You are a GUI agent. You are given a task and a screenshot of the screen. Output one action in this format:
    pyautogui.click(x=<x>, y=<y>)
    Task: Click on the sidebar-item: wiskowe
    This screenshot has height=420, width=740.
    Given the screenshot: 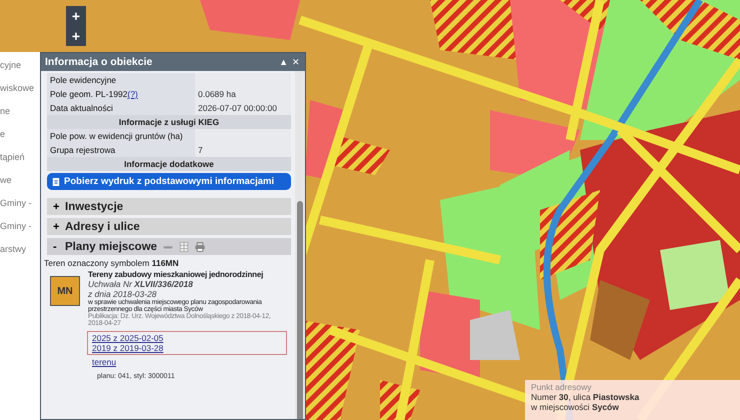 What is the action you would take?
    pyautogui.click(x=17, y=88)
    